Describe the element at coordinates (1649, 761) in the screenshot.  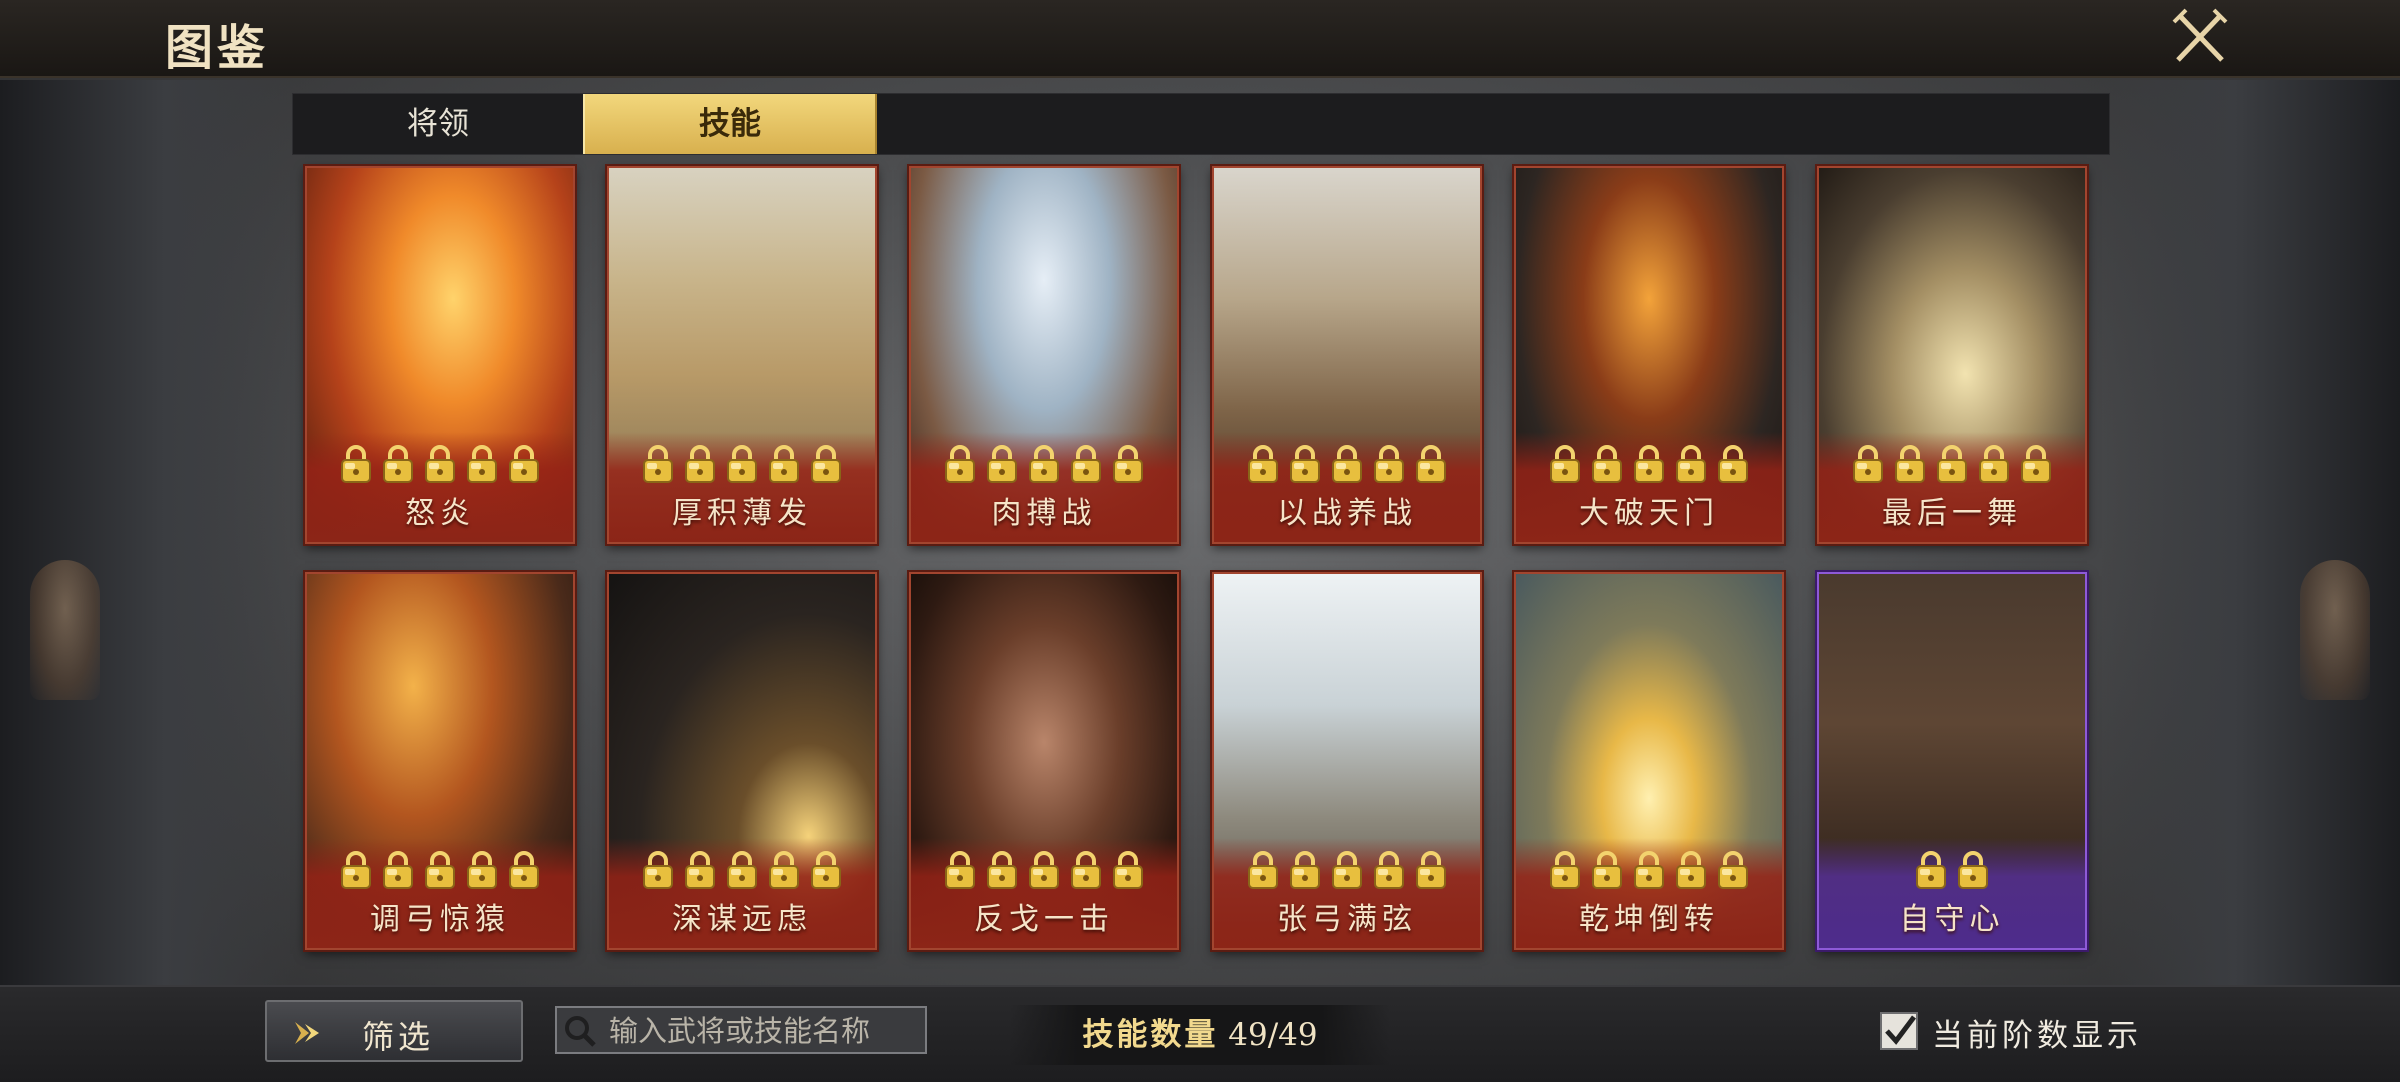
I see `skill-card: 乾坤倒转` at that location.